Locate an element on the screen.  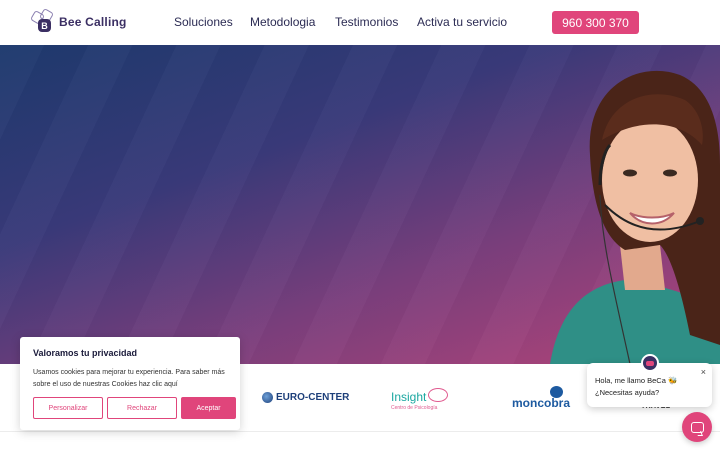
cookie-buttons: Personalizar Rechazar Aceptar is located at coordinates (134, 408).